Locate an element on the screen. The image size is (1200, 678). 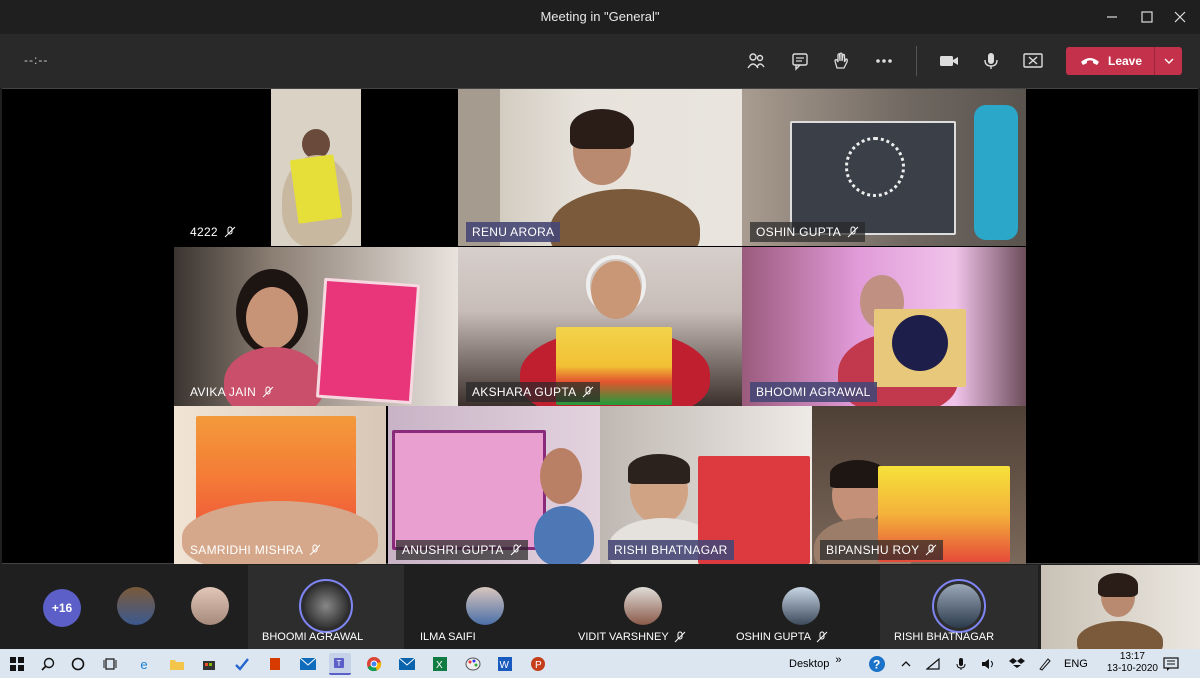
chrome-icon is located at coordinates (374, 664).